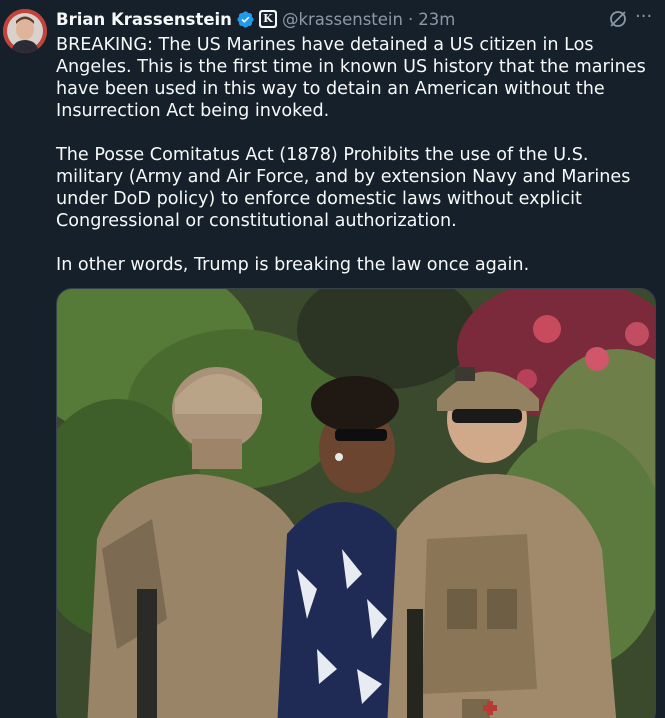  I want to click on affiliate-k-badge-icon: K, so click(267, 19).